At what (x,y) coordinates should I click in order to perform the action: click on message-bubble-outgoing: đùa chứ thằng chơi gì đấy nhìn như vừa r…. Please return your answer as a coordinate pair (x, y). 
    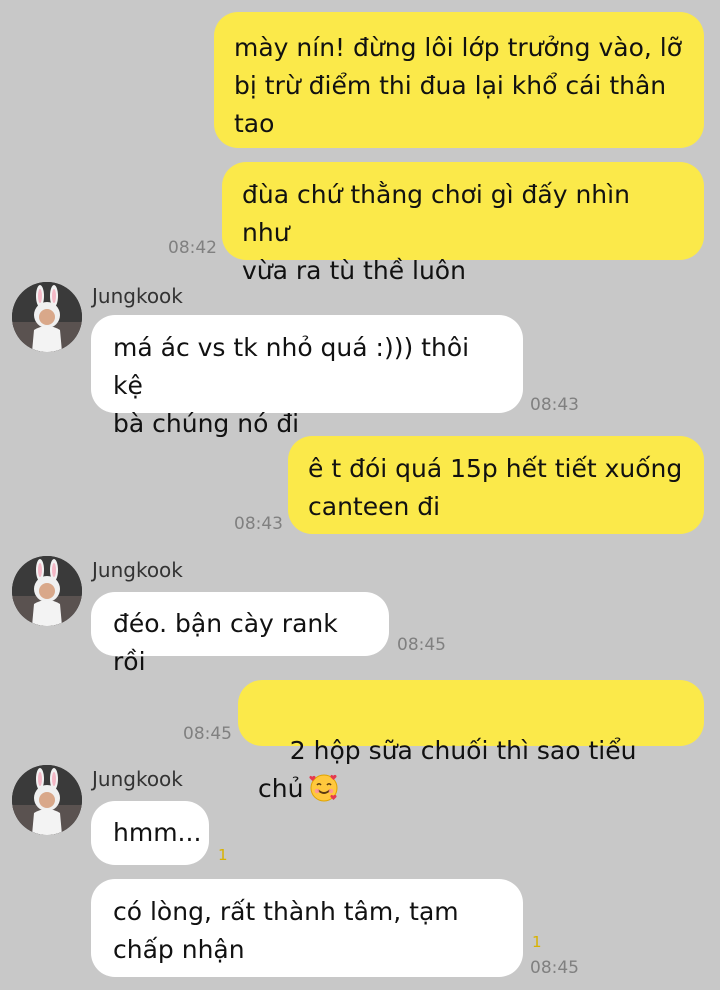
    Looking at the image, I should click on (463, 223).